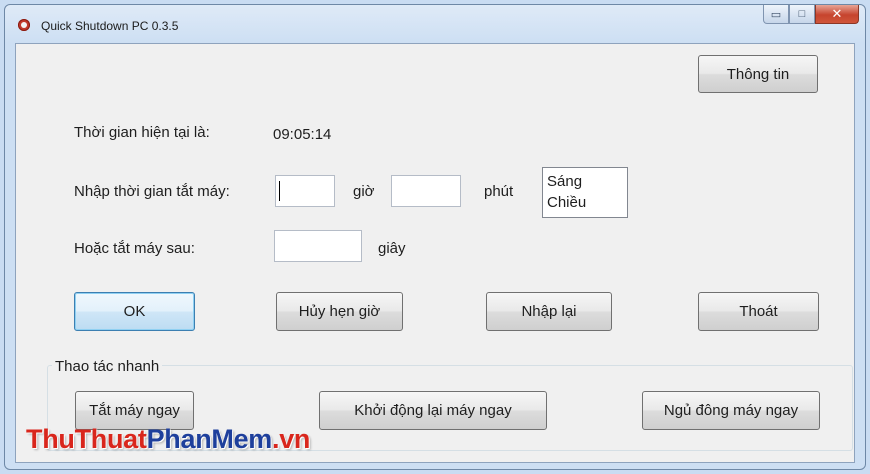 This screenshot has height=474, width=870. I want to click on period-listbox: Sáng Chiều, so click(585, 192).